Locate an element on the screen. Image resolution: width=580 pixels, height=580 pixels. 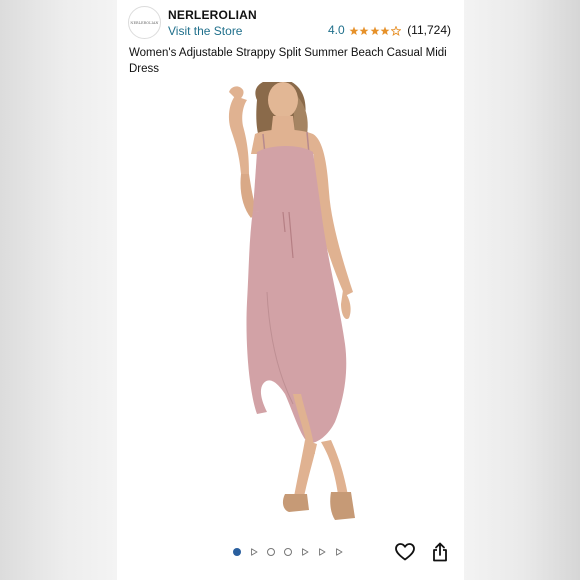
seller-logo-text: NERLEROLIAN is located at coordinates (144, 22).